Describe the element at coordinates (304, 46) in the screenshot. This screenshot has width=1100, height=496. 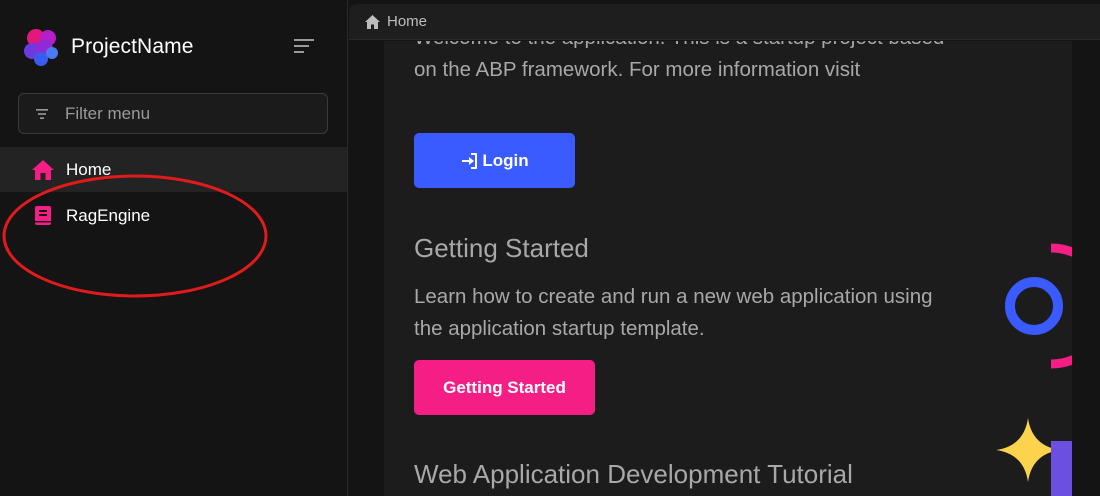
I see `sidebar-collapse-icon` at that location.